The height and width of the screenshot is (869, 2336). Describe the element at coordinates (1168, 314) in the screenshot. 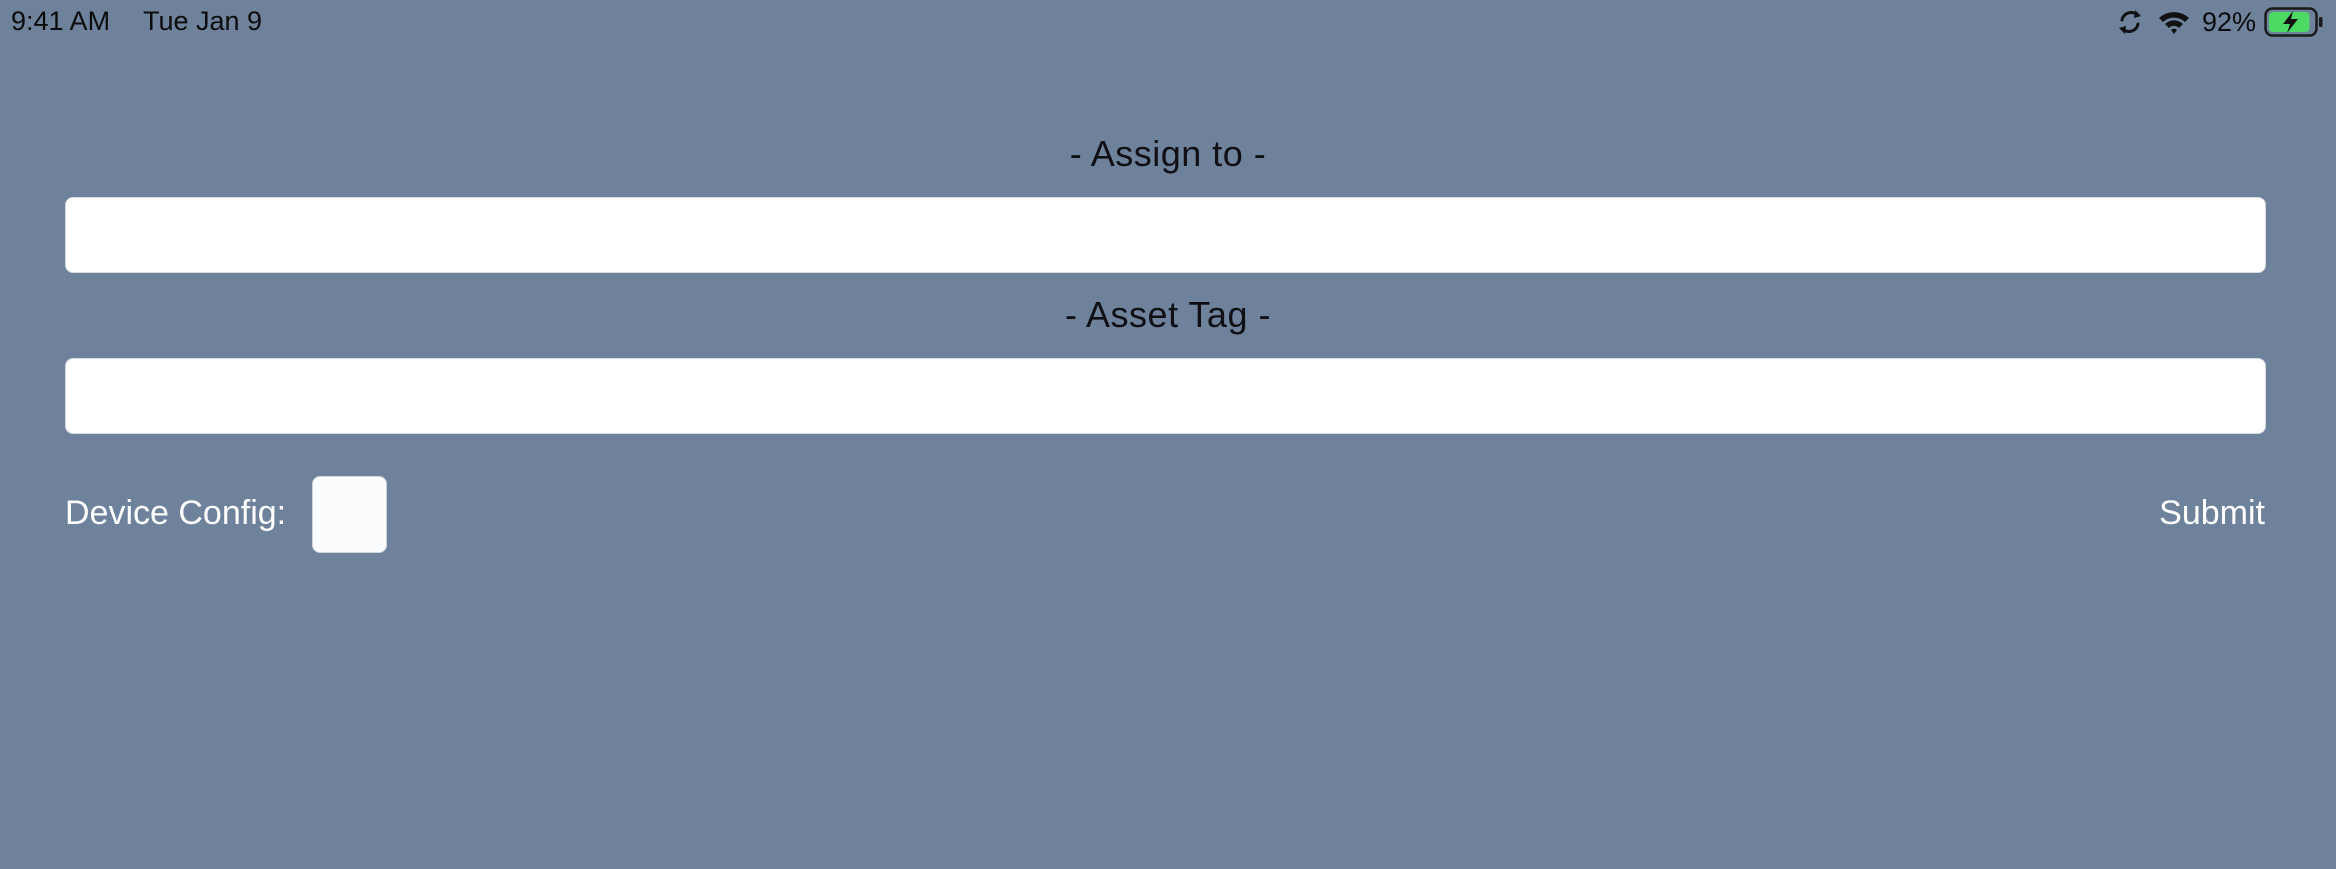

I see `asset-tag-label: - Asset Tag -` at that location.